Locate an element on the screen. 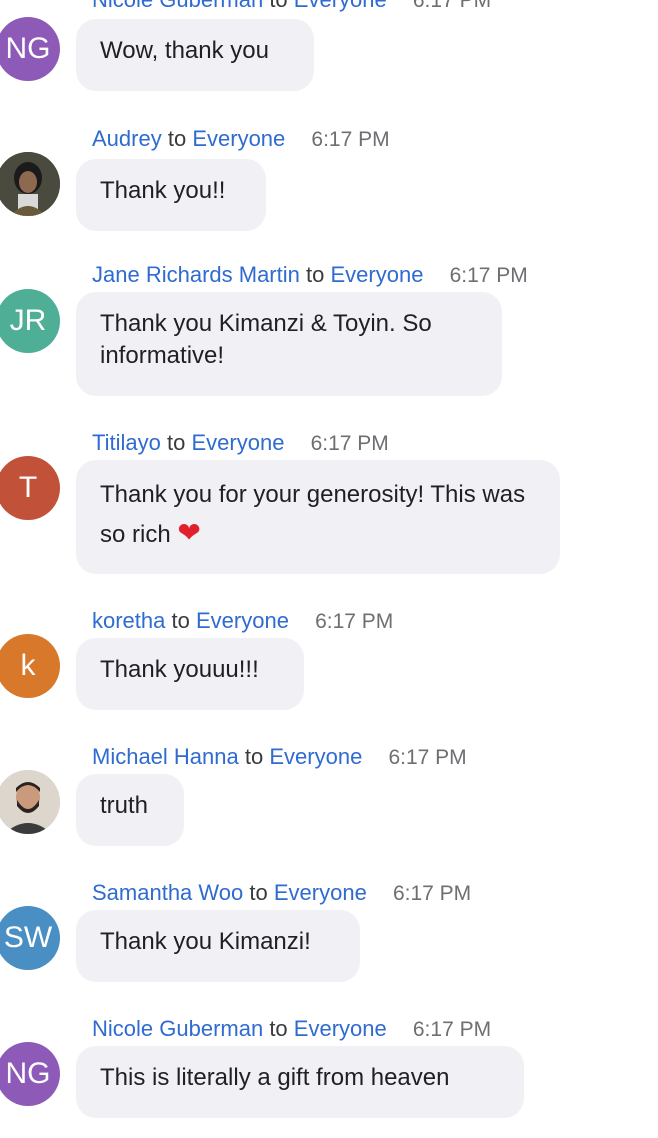 Image resolution: width=658 pixels, height=1138 pixels. sender-name: Audrey is located at coordinates (127, 138).